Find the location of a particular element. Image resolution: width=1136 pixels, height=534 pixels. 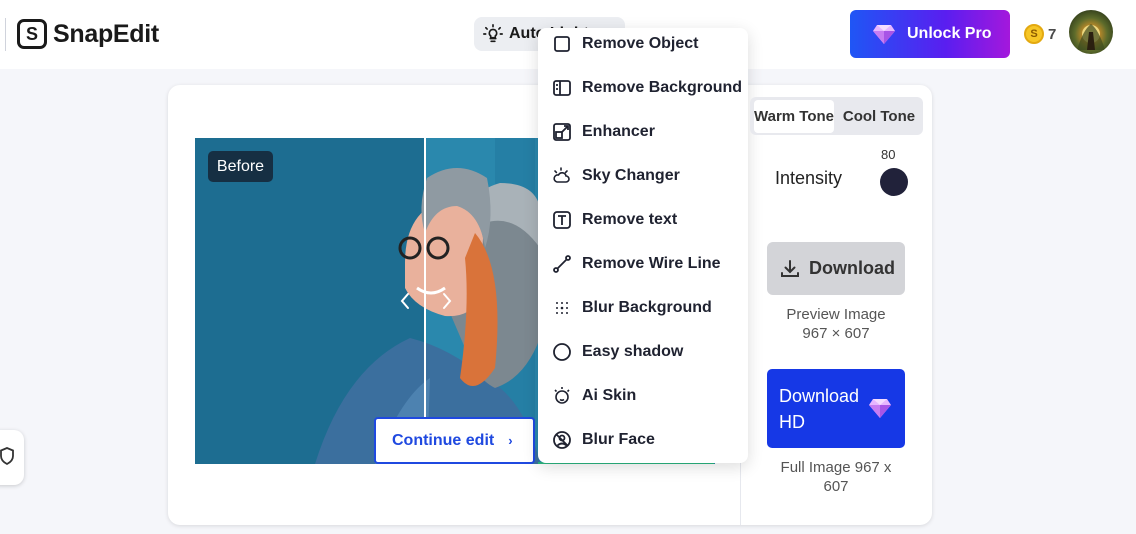

blur-background-icon is located at coordinates (562, 308).